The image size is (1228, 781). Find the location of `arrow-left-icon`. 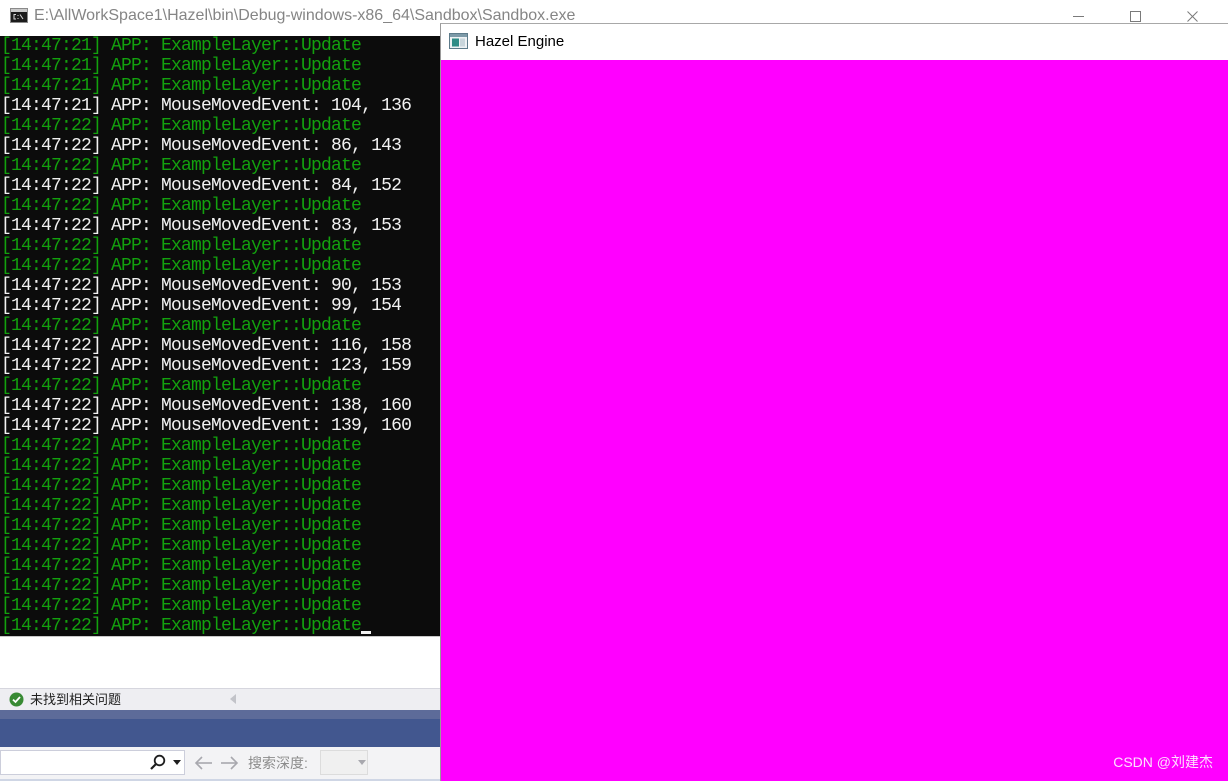

arrow-left-icon is located at coordinates (203, 763).